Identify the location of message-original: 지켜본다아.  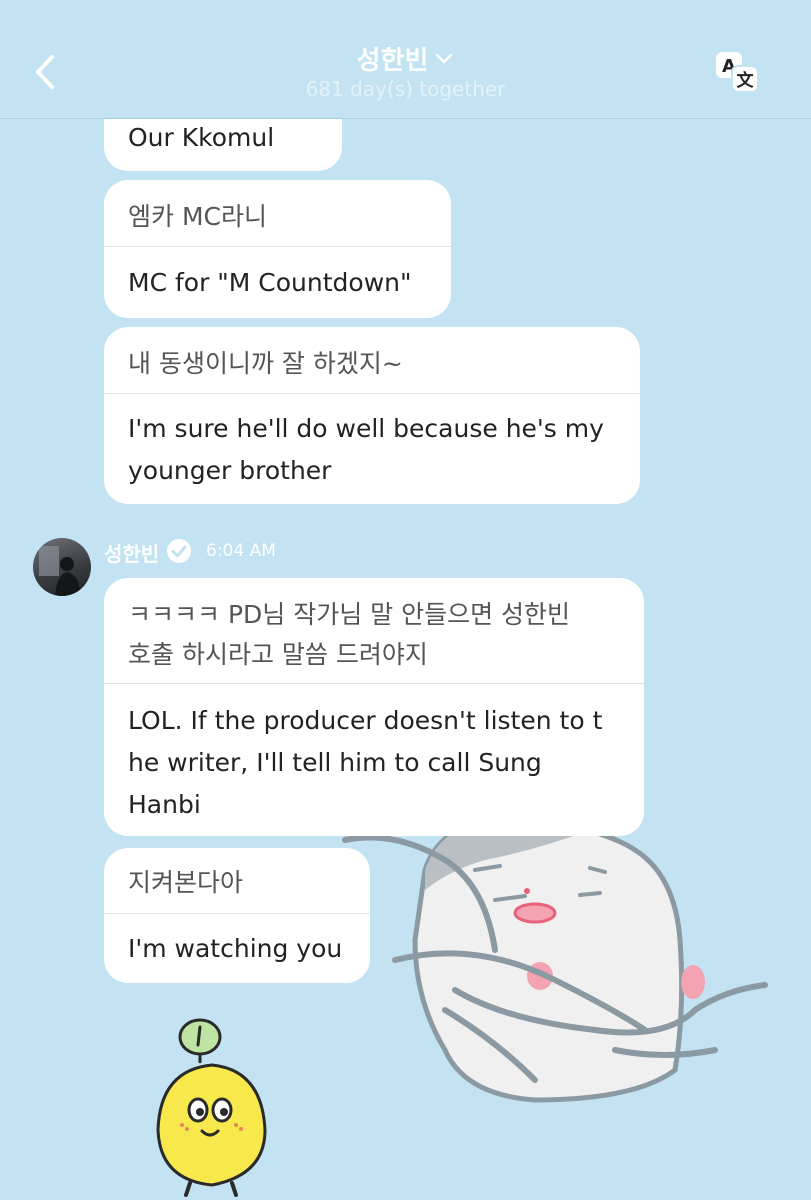
(186, 882).